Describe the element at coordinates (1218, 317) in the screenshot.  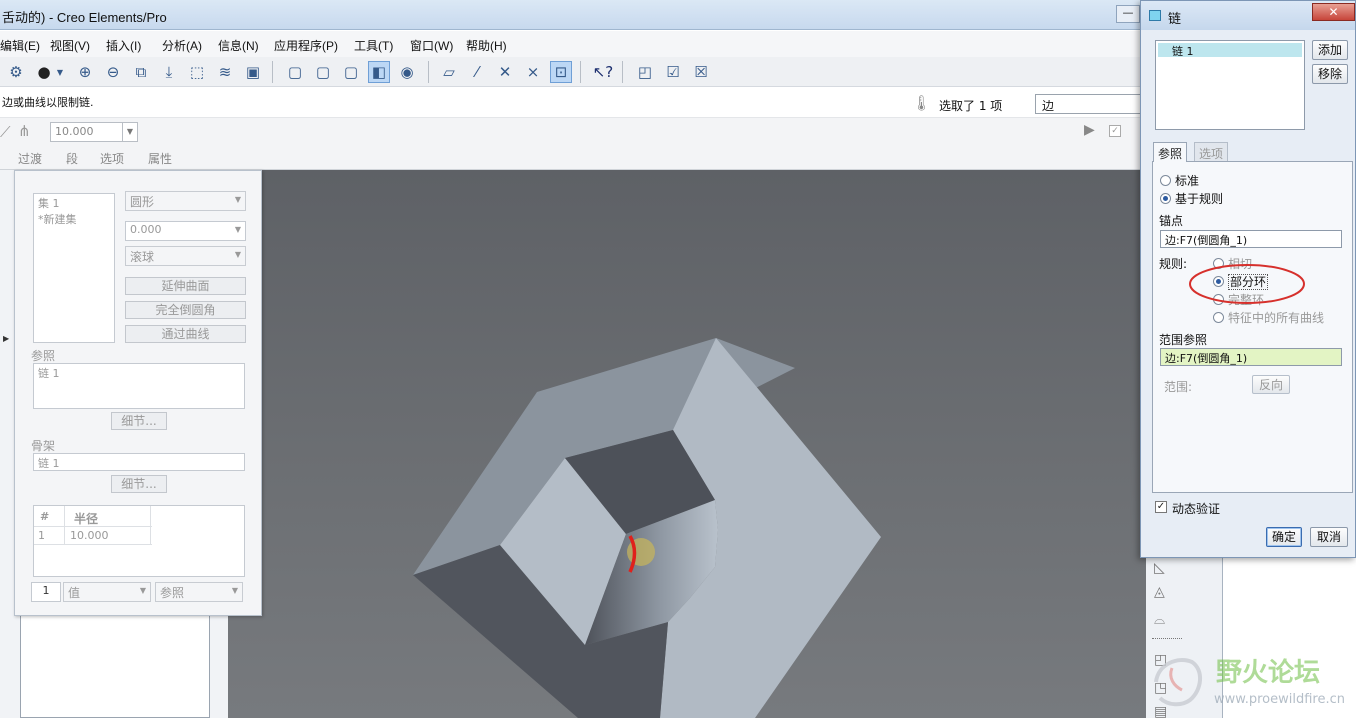
I see `radio-all-curves-indicator` at that location.